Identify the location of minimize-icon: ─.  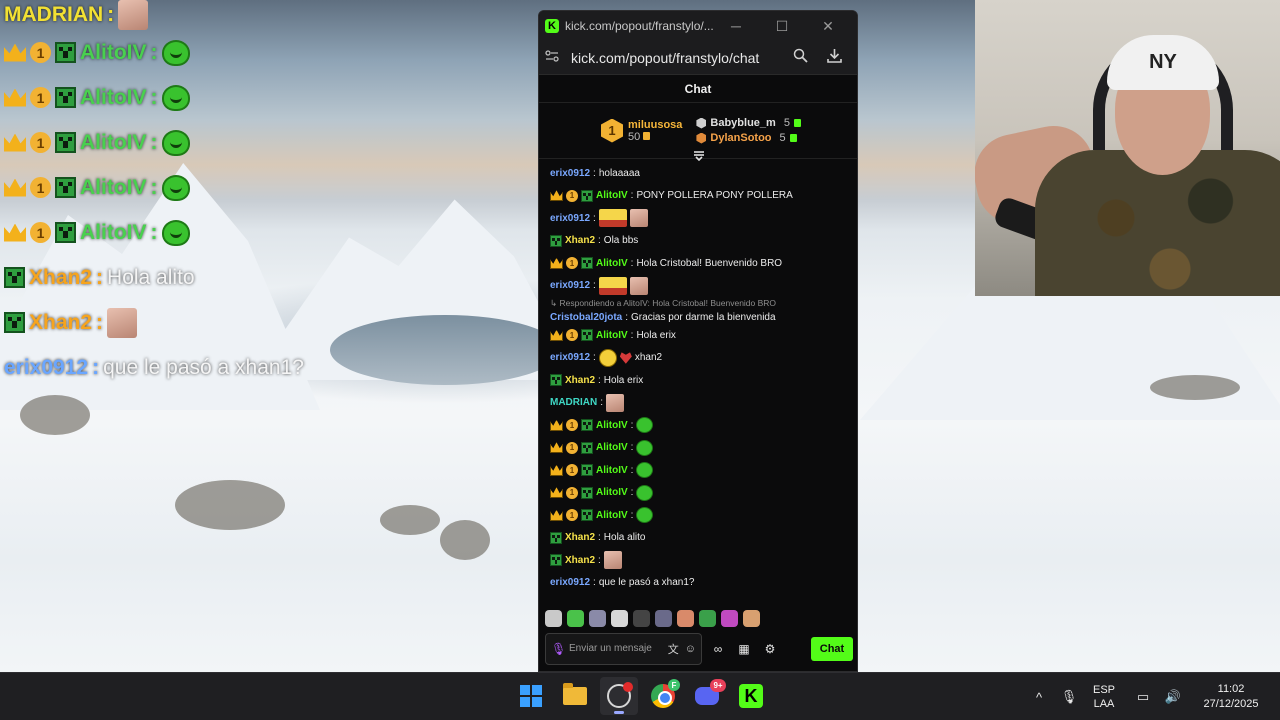
(736, 26).